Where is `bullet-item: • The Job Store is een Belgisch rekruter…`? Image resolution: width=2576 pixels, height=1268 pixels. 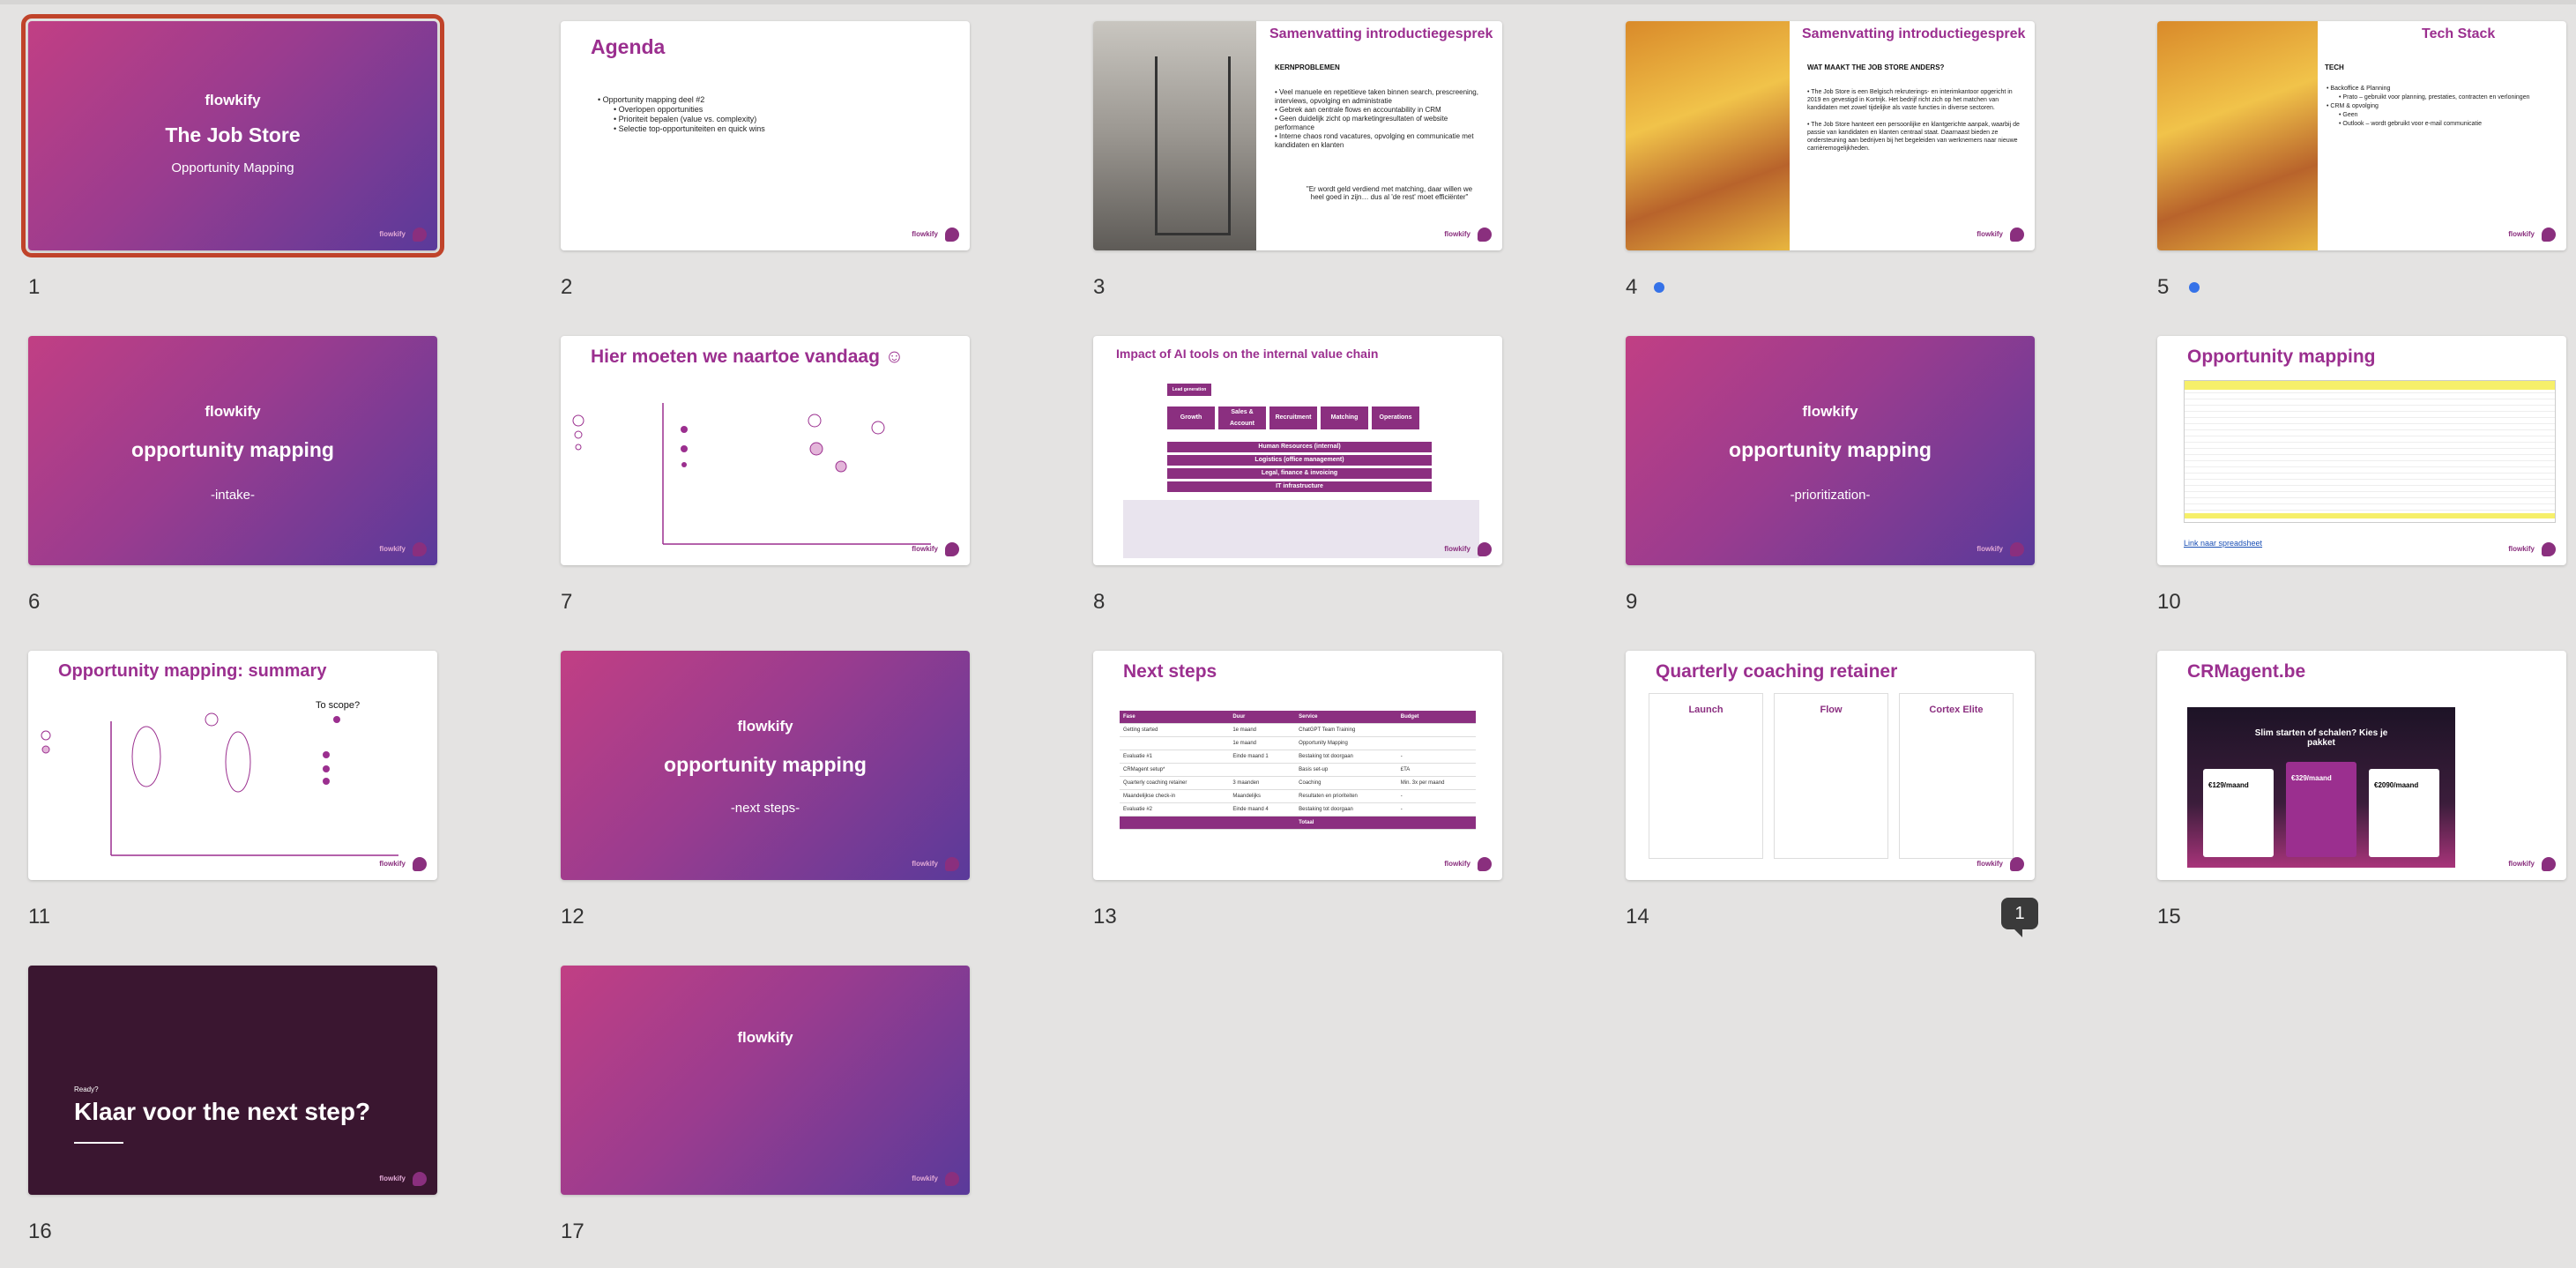
bullet-item: • The Job Store is een Belgisch rekruter… is located at coordinates (1910, 100).